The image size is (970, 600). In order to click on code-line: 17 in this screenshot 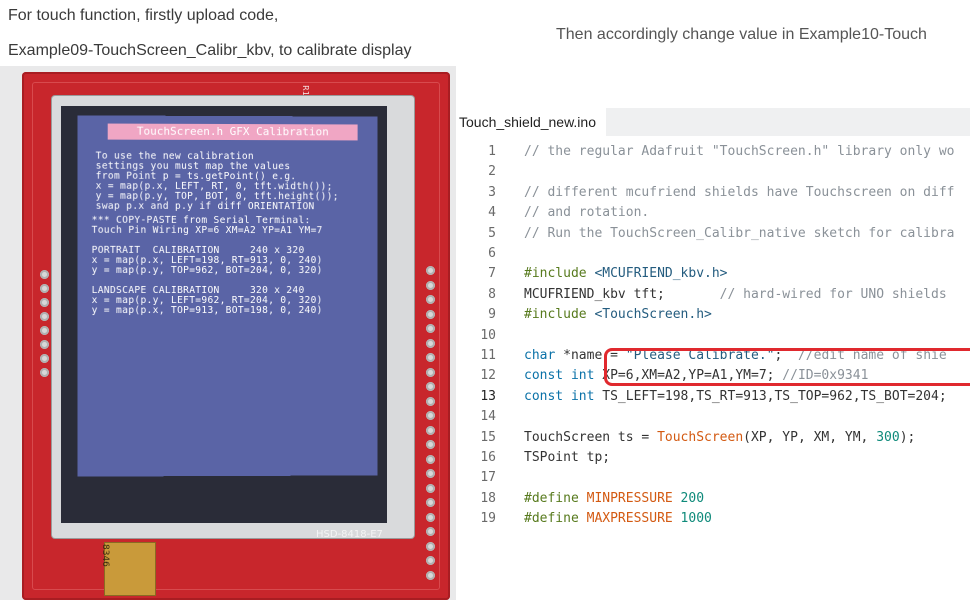, I will do `click(713, 478)`.